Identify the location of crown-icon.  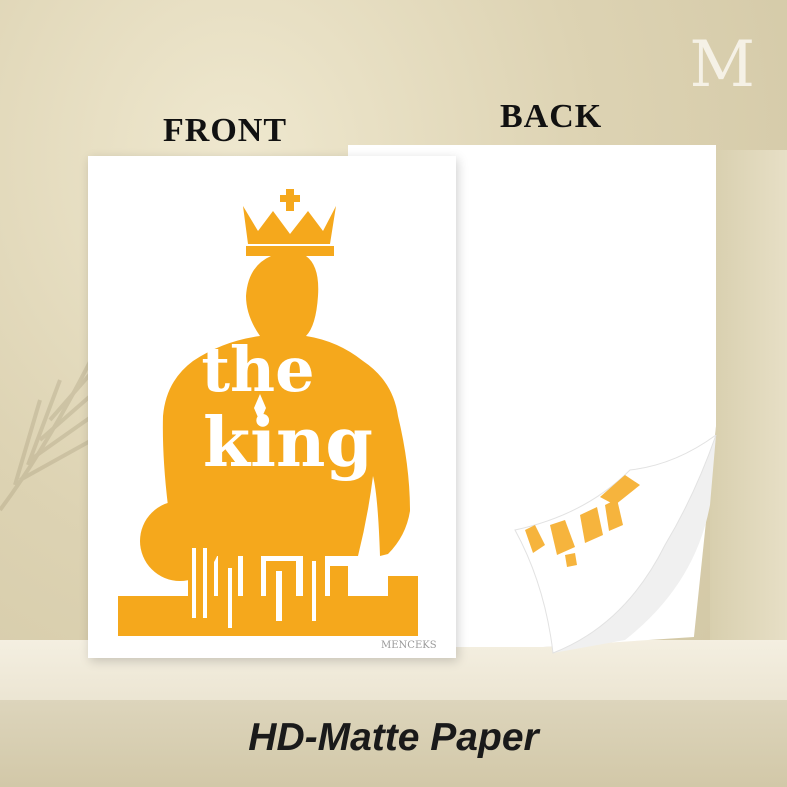
(289, 222).